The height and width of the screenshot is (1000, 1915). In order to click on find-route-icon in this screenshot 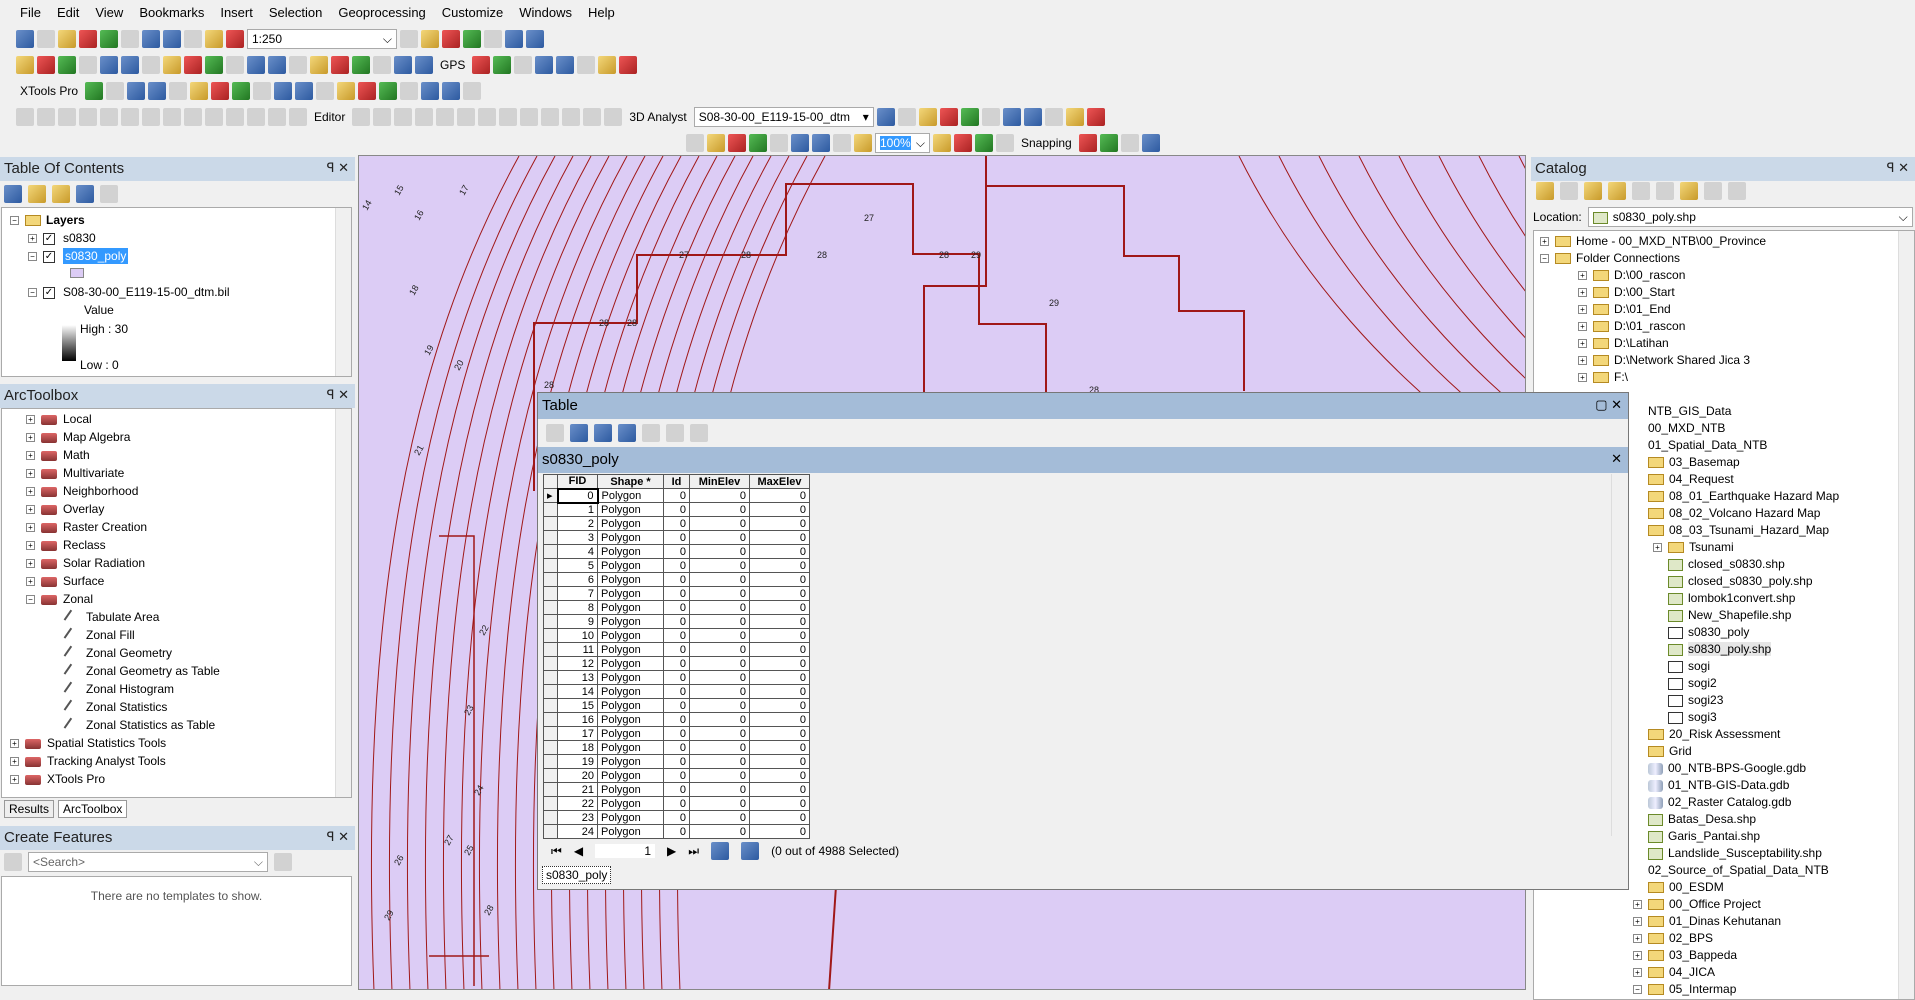, I will do `click(361, 65)`.